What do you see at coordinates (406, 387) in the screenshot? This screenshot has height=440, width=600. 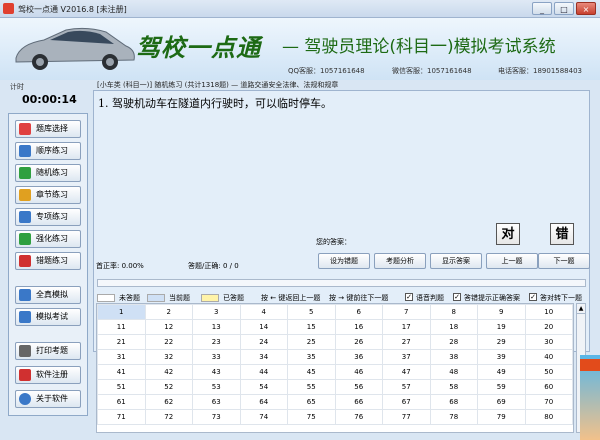 I see `question-cell: 57` at bounding box center [406, 387].